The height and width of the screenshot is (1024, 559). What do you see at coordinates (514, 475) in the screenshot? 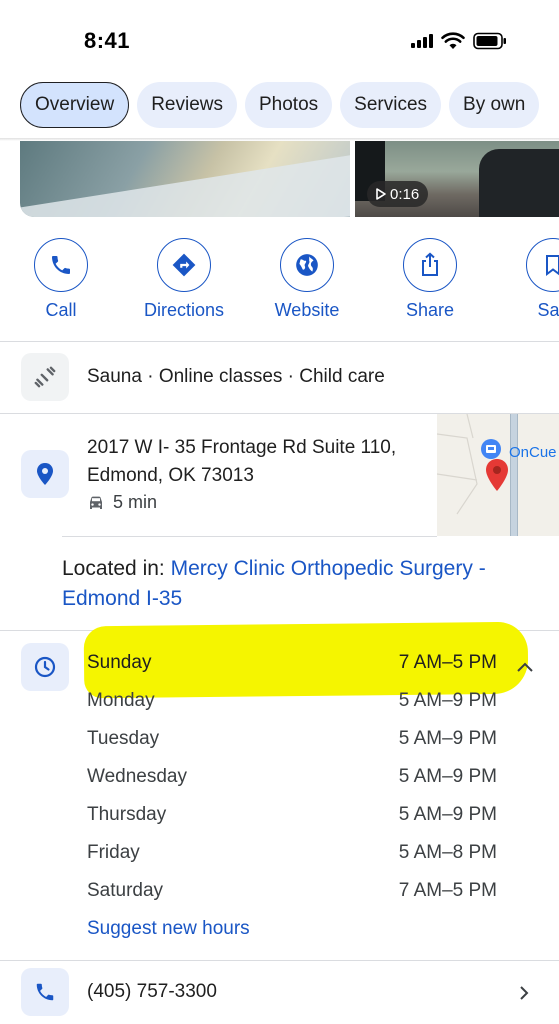
I see `map-road` at bounding box center [514, 475].